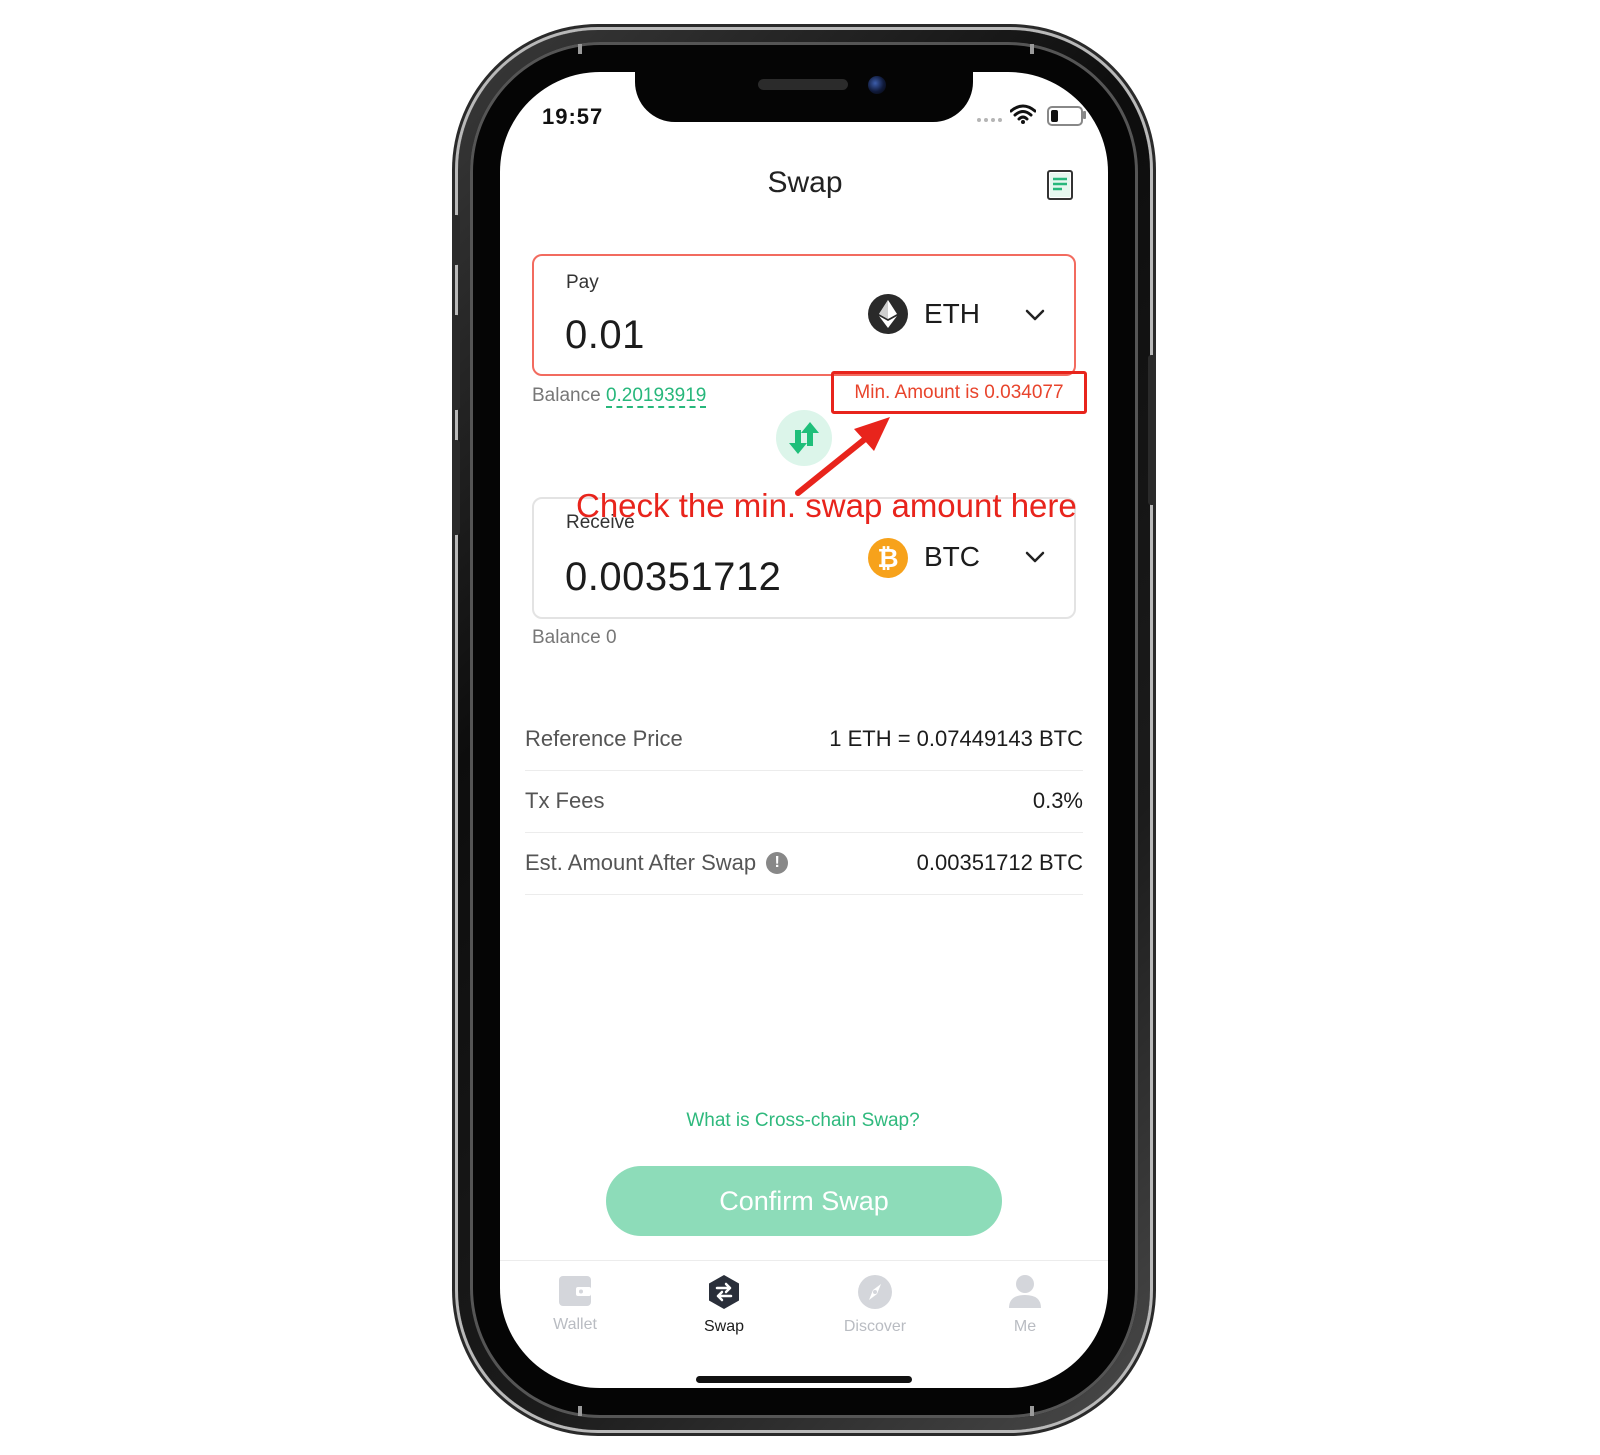 The width and height of the screenshot is (1600, 1455). I want to click on confirm-swap-button: Confirm Swap, so click(804, 1201).